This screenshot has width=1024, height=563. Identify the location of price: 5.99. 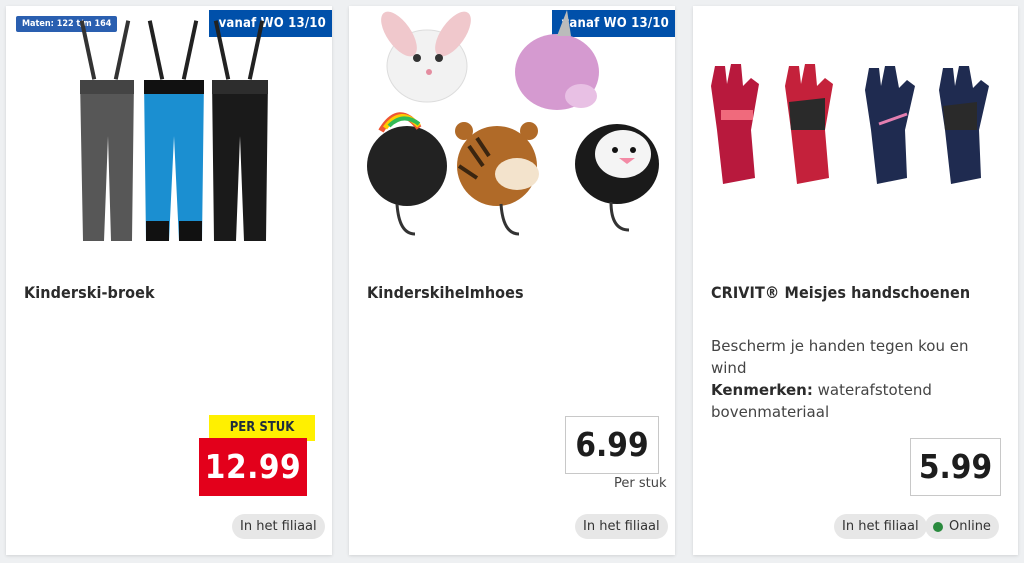
(955, 467).